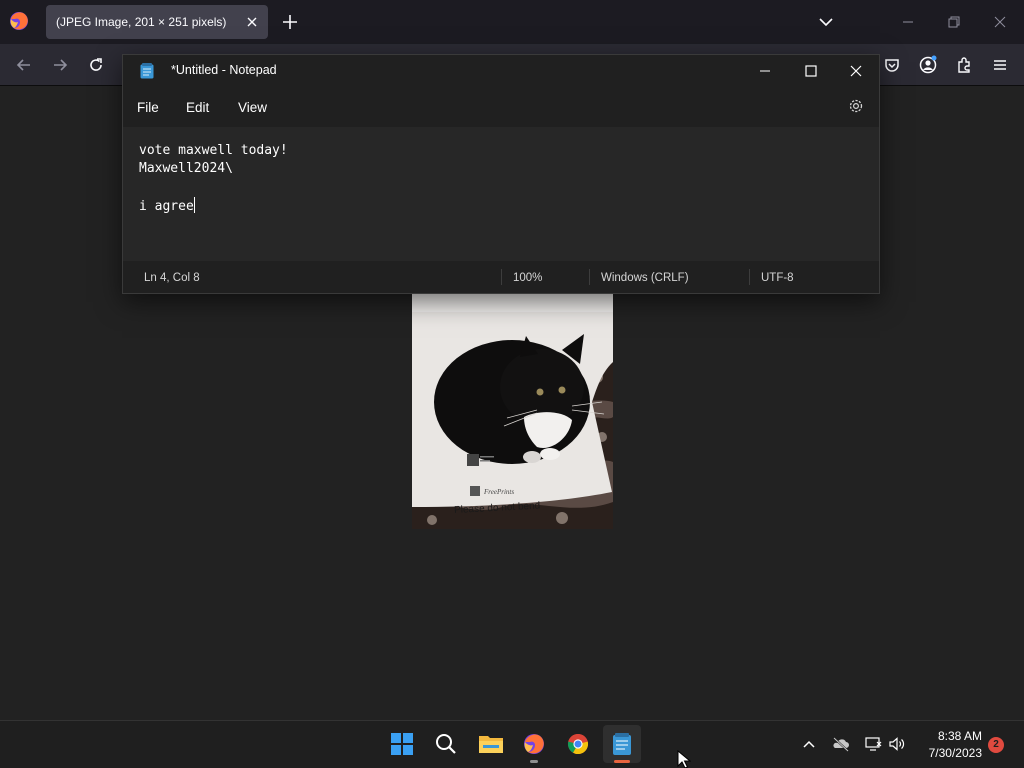 The width and height of the screenshot is (1024, 768). Describe the element at coordinates (873, 744) in the screenshot. I see `network-icon` at that location.